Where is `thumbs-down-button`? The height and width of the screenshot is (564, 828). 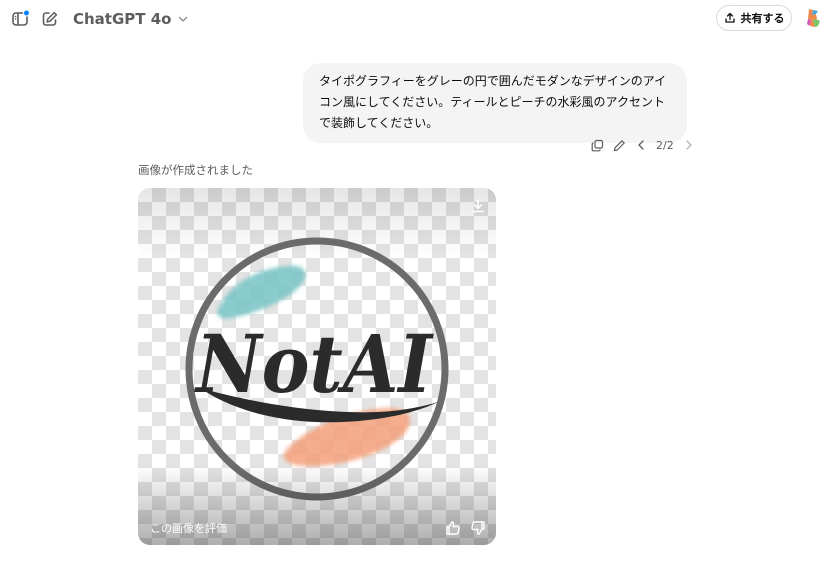
thumbs-down-button is located at coordinates (478, 528).